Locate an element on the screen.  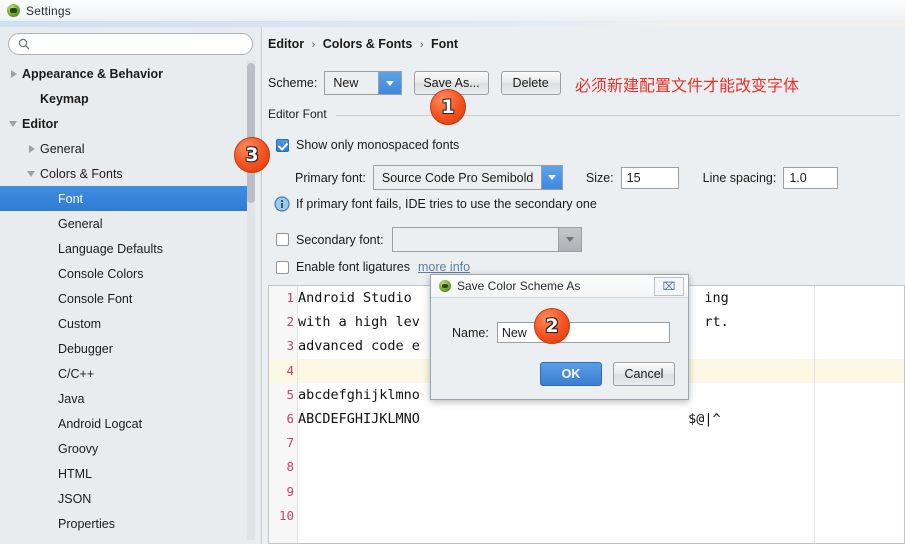
preview-line-number-gutter: 1 2 3 4 5 6 7 8 9 10 is located at coordinates (283, 414).